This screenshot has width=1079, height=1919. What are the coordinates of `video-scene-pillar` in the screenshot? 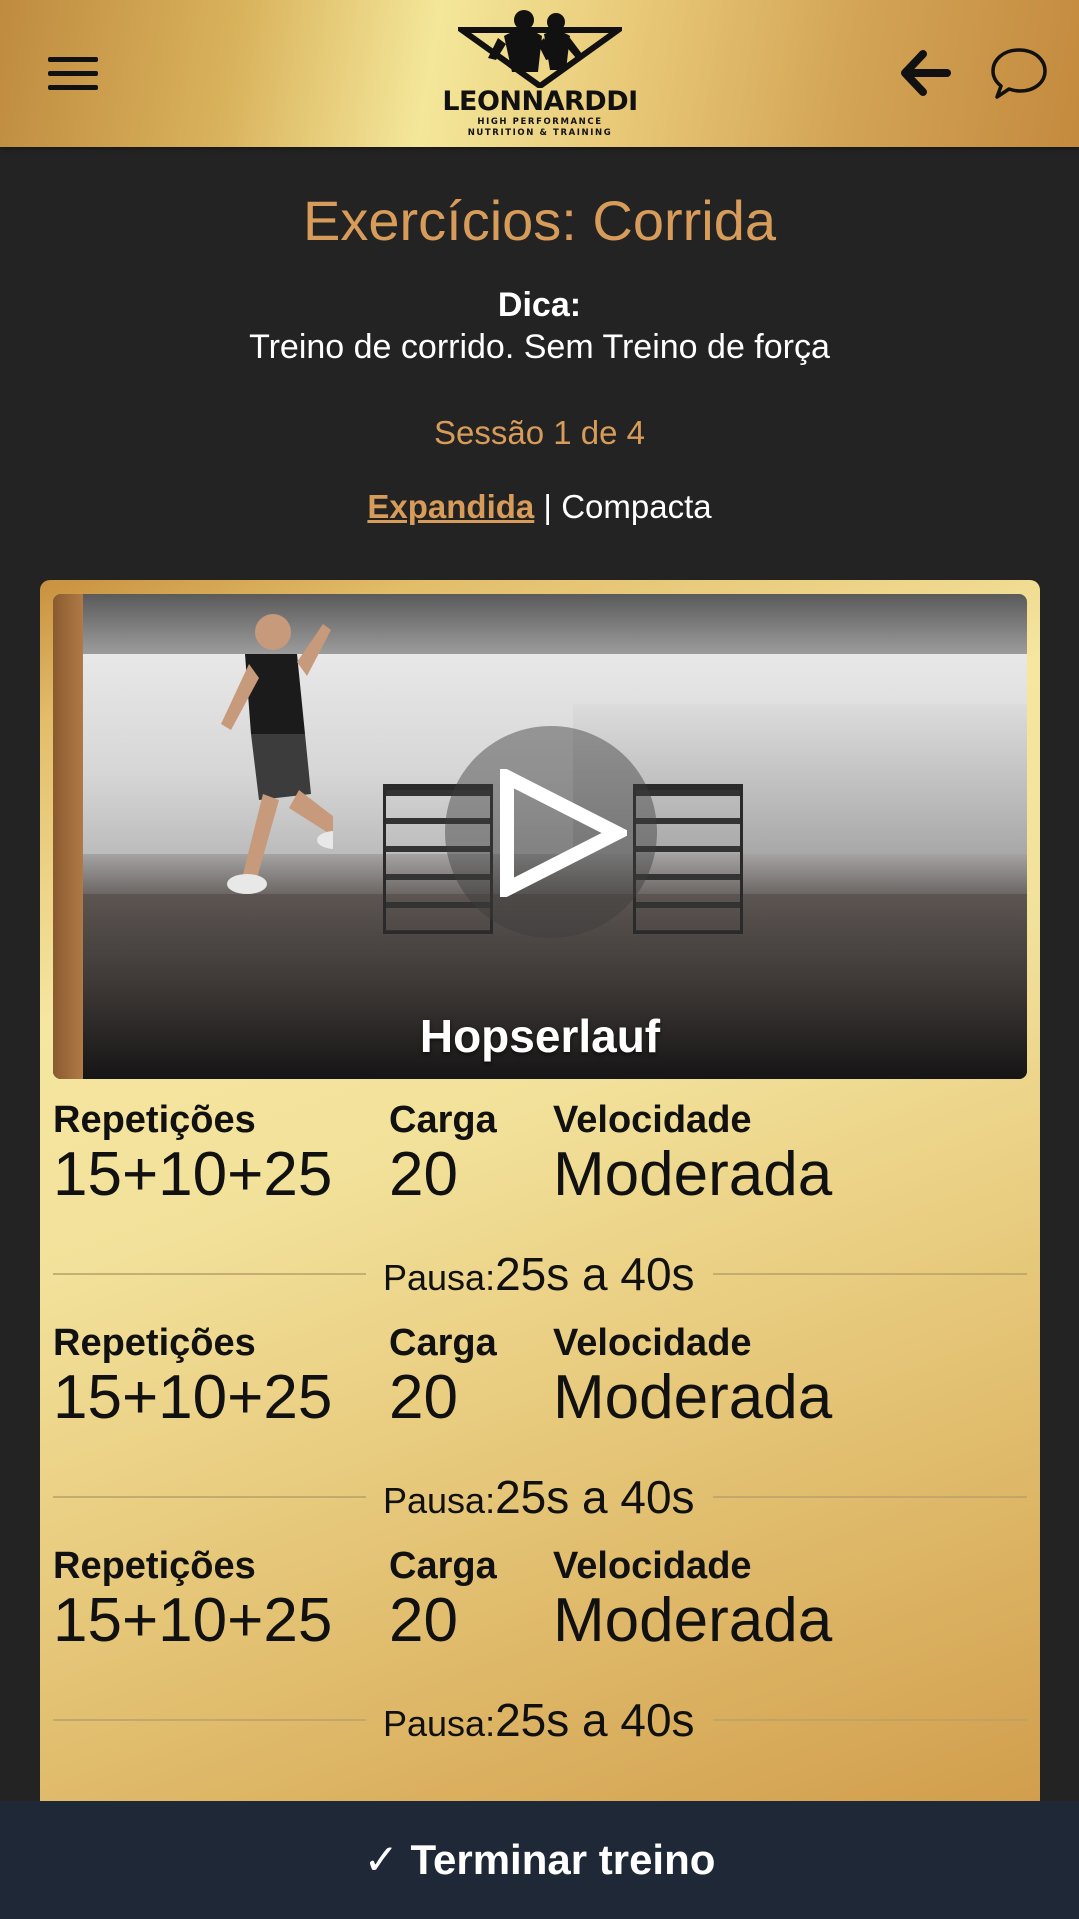 It's located at (68, 836).